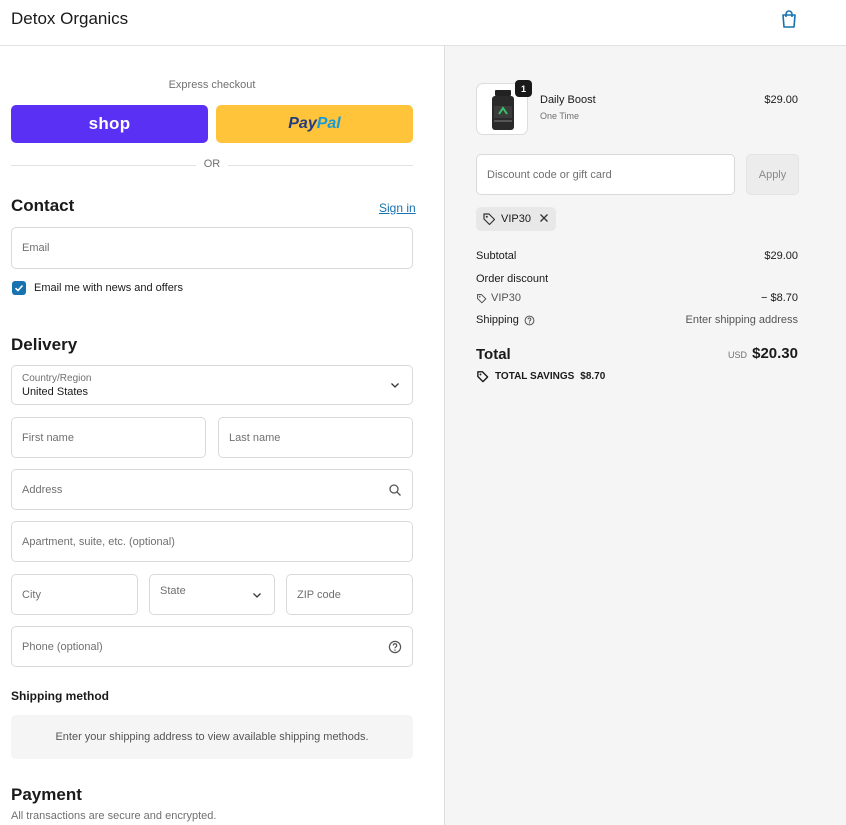 Image resolution: width=846 pixels, height=825 pixels. I want to click on phone-placeholder: Phone (optional), so click(62, 646).